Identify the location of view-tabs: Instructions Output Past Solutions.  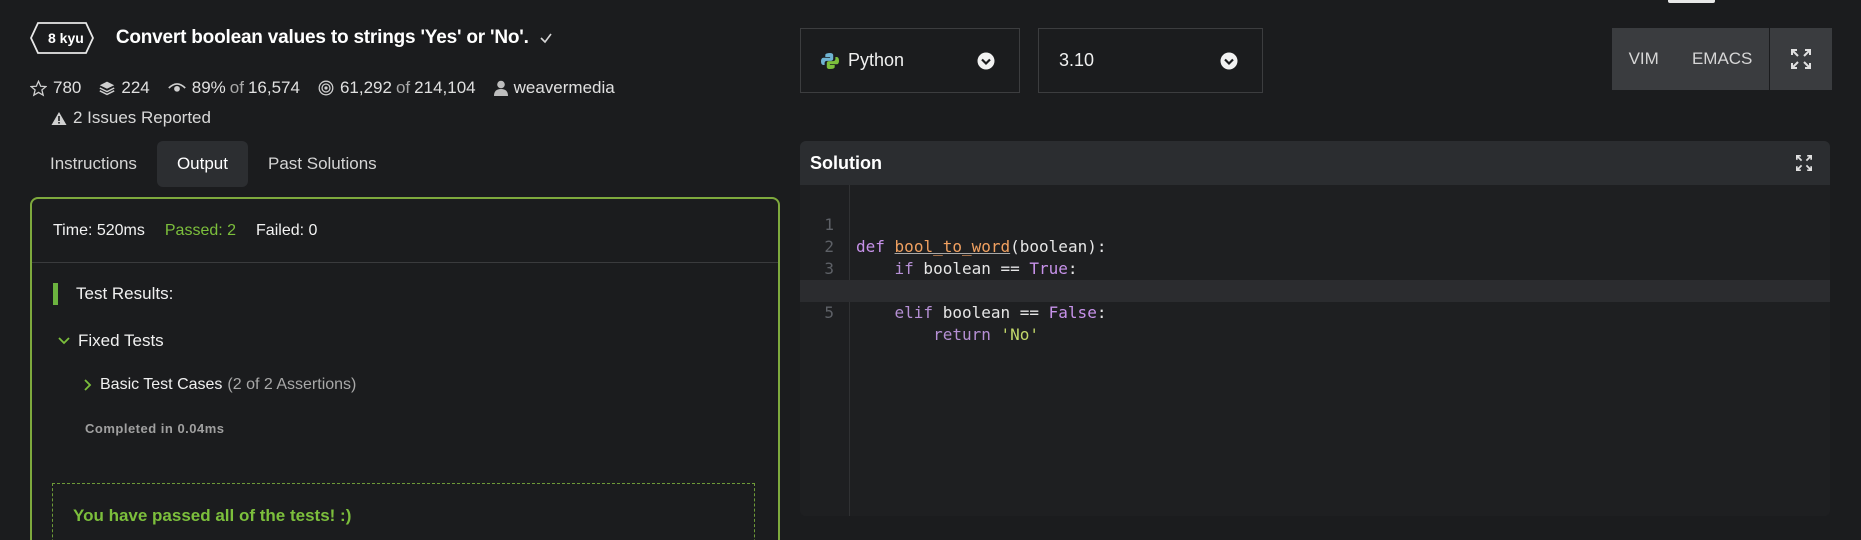
(213, 164).